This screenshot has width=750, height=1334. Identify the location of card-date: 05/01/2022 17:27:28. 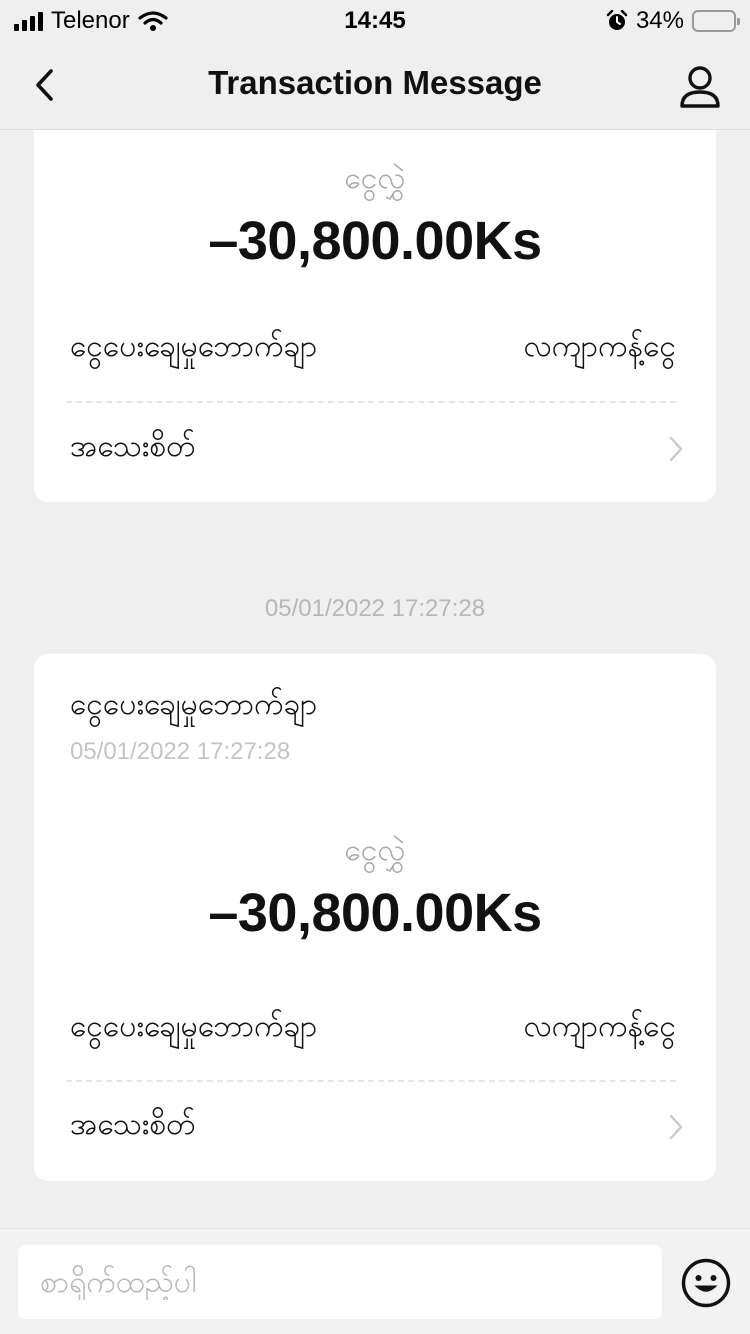
(180, 751).